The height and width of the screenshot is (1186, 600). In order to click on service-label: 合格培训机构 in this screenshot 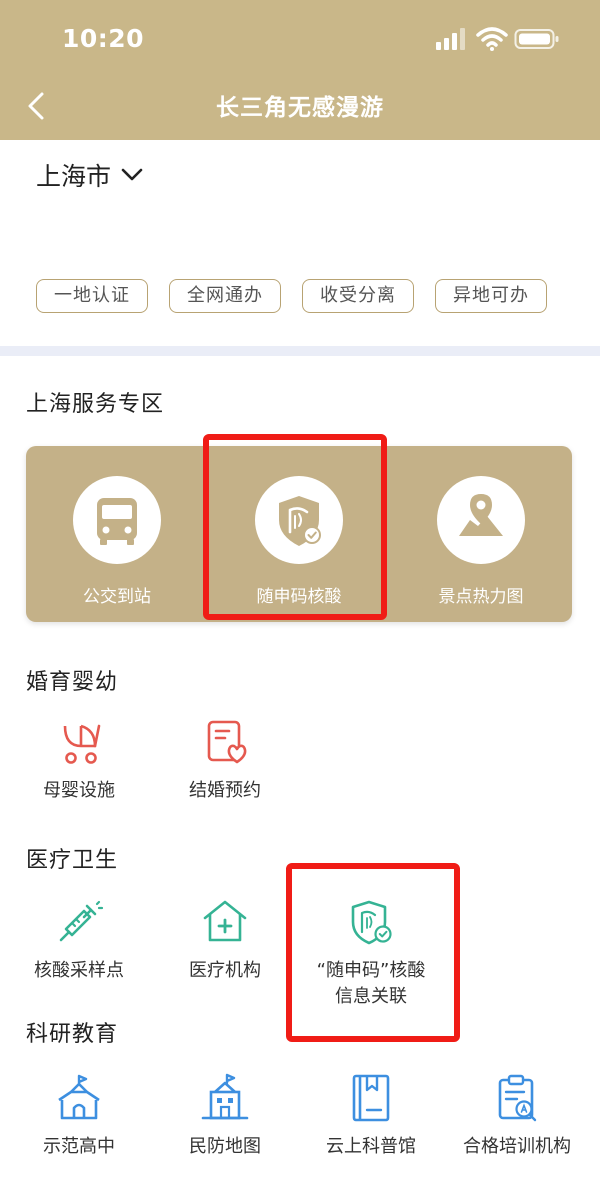, I will do `click(517, 1146)`.